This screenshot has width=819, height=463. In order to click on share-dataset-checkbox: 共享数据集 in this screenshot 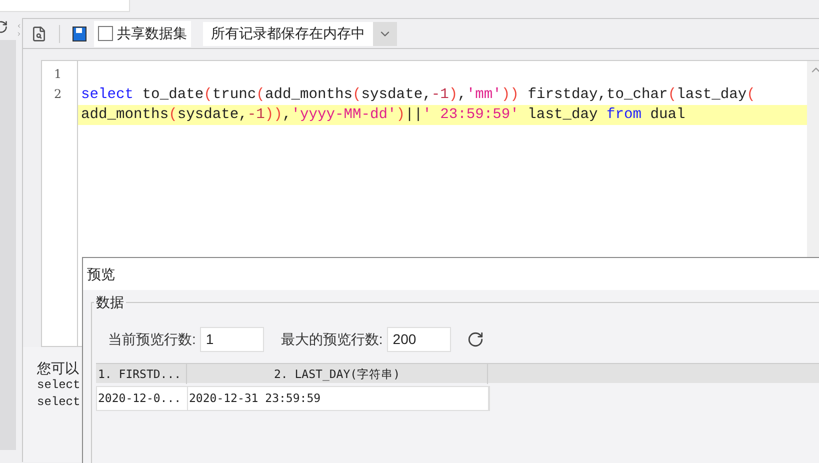, I will do `click(142, 33)`.